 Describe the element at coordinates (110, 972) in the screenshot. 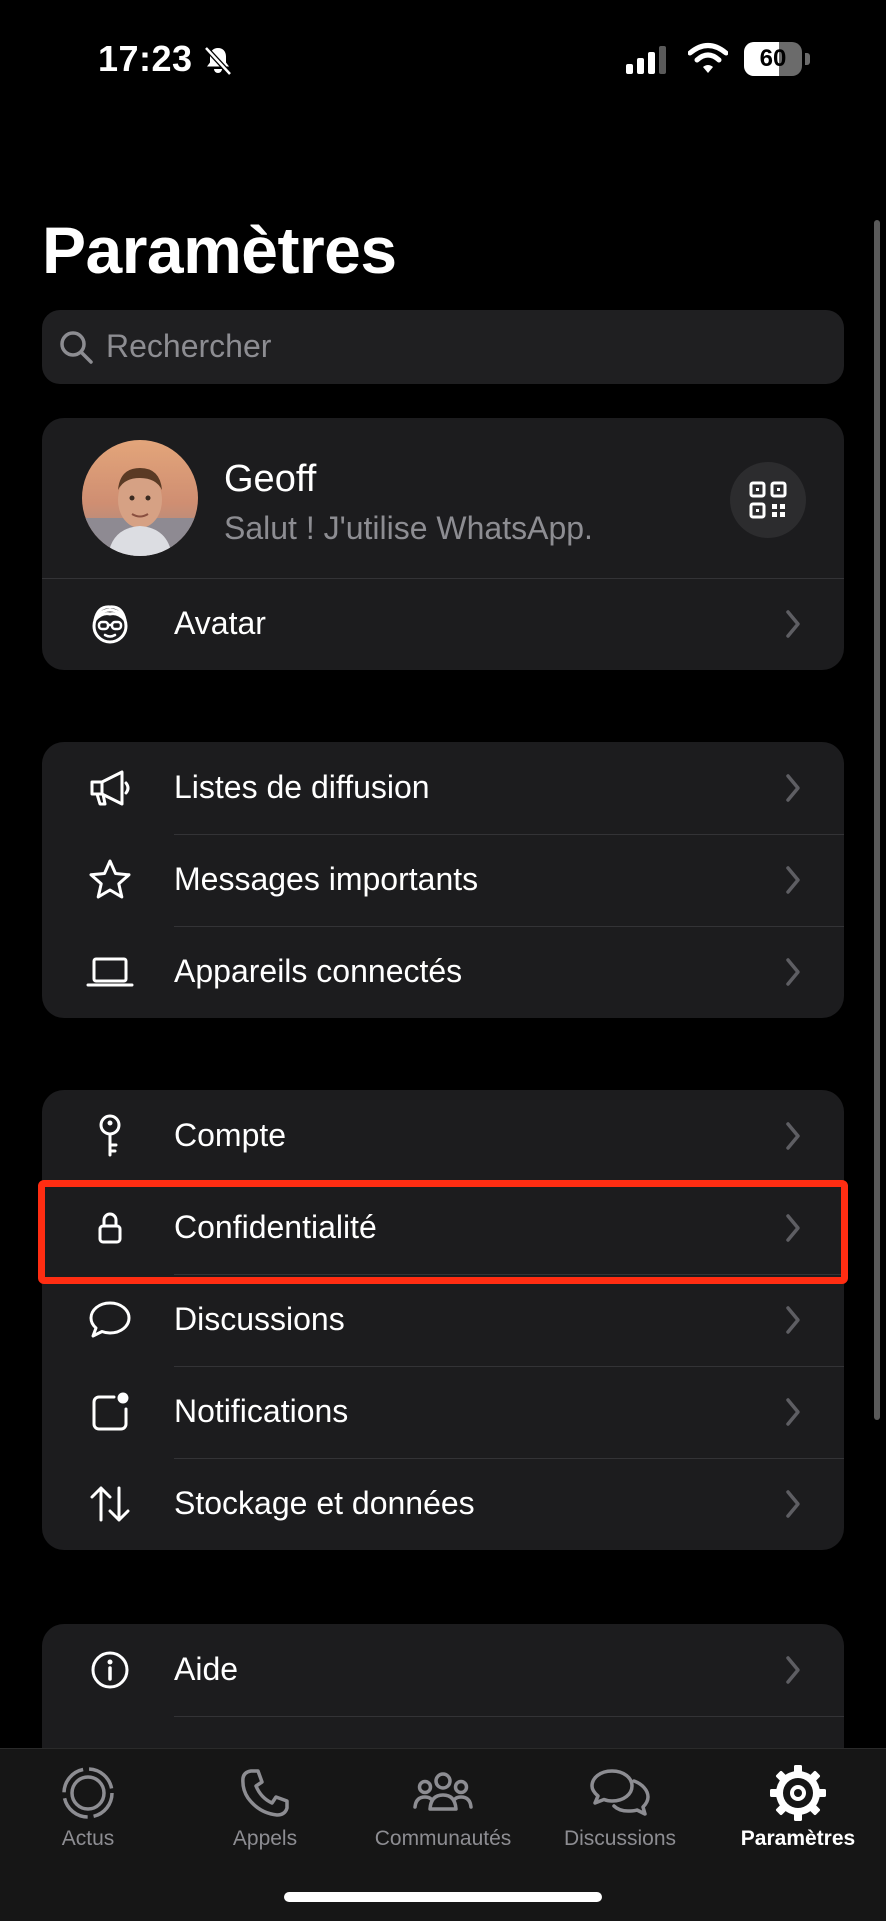

I see `laptop-icon` at that location.